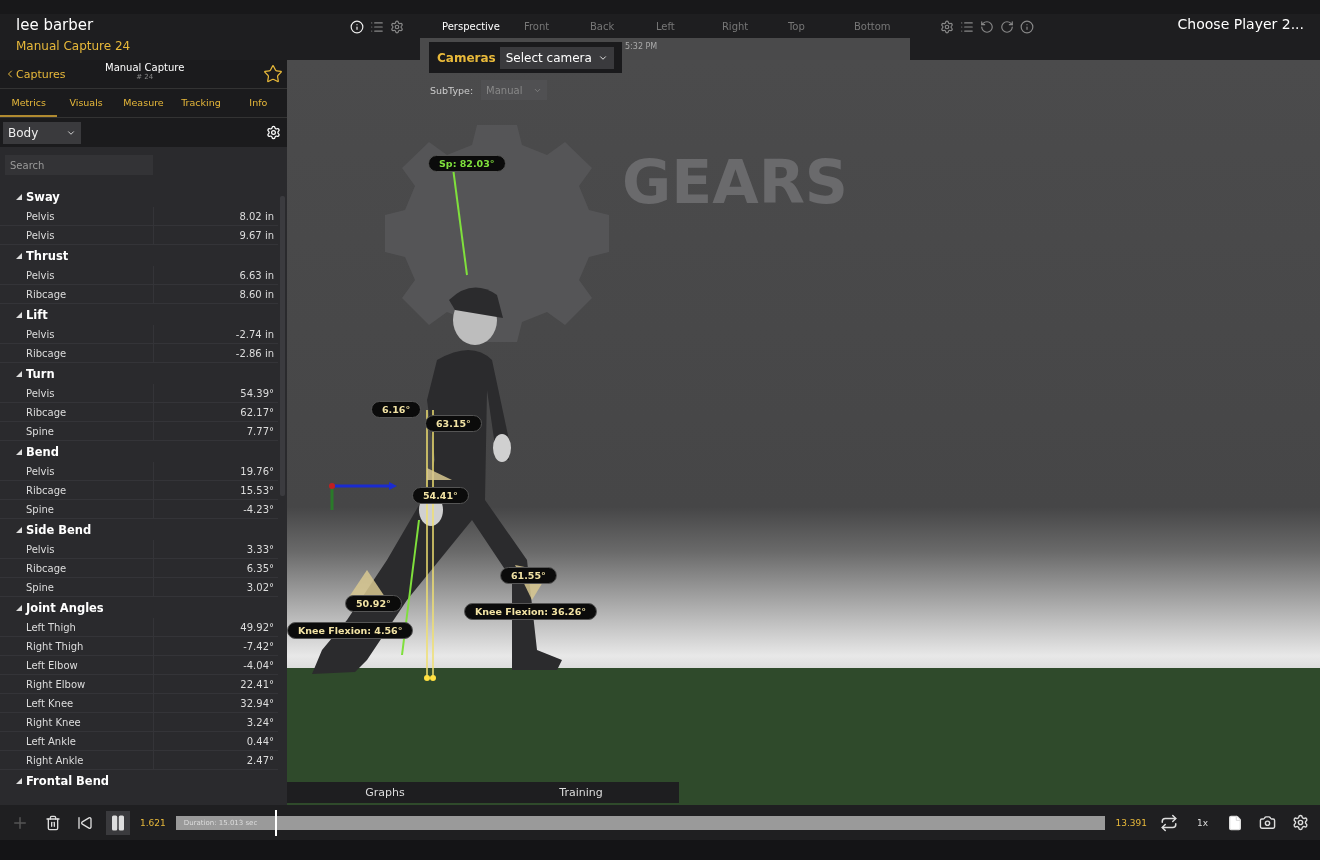 The width and height of the screenshot is (1320, 860). I want to click on capture-title: Manual Capture, so click(145, 67).